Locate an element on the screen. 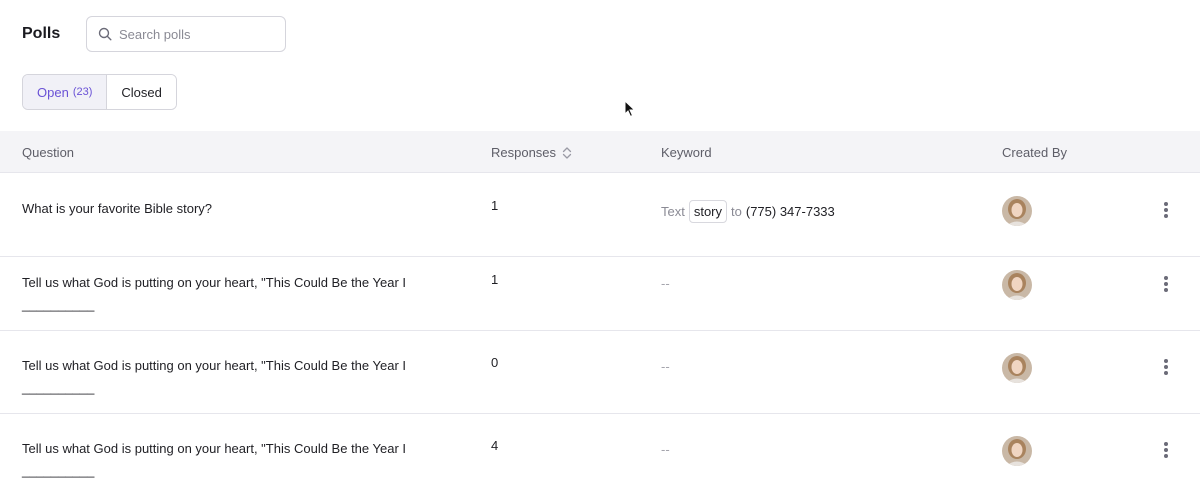  search-input is located at coordinates (199, 34).